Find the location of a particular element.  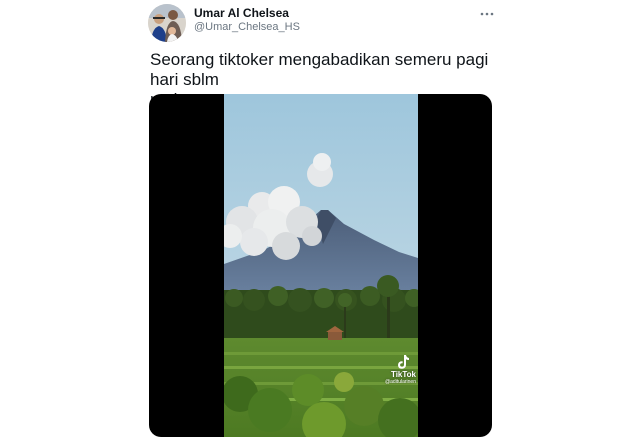

avatar is located at coordinates (167, 23).